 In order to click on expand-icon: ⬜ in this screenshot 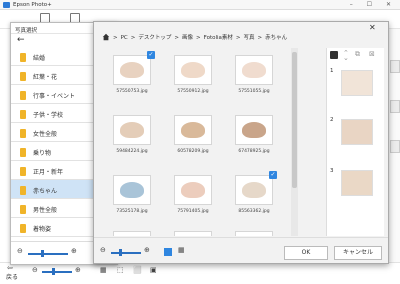, I will do `click(137, 270)`.